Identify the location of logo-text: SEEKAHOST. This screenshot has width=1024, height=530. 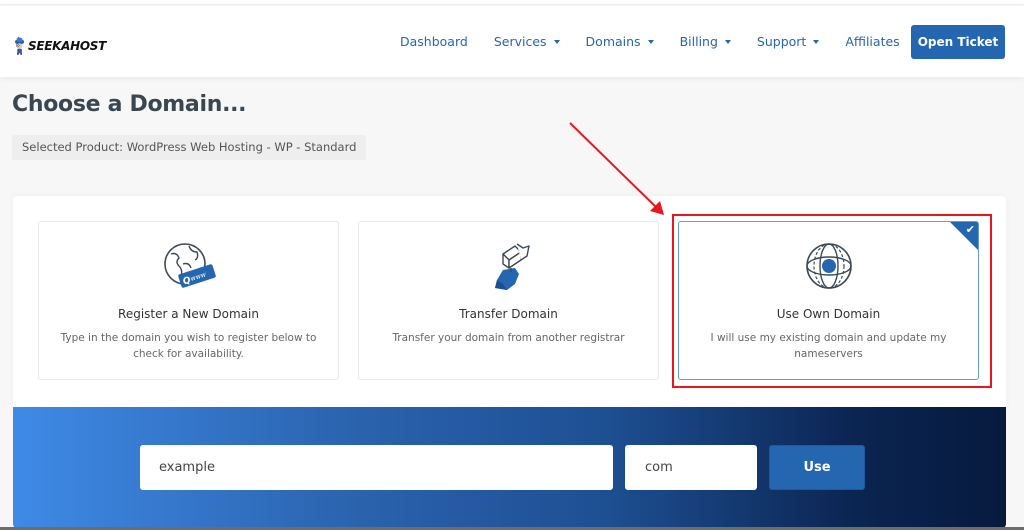
(67, 46).